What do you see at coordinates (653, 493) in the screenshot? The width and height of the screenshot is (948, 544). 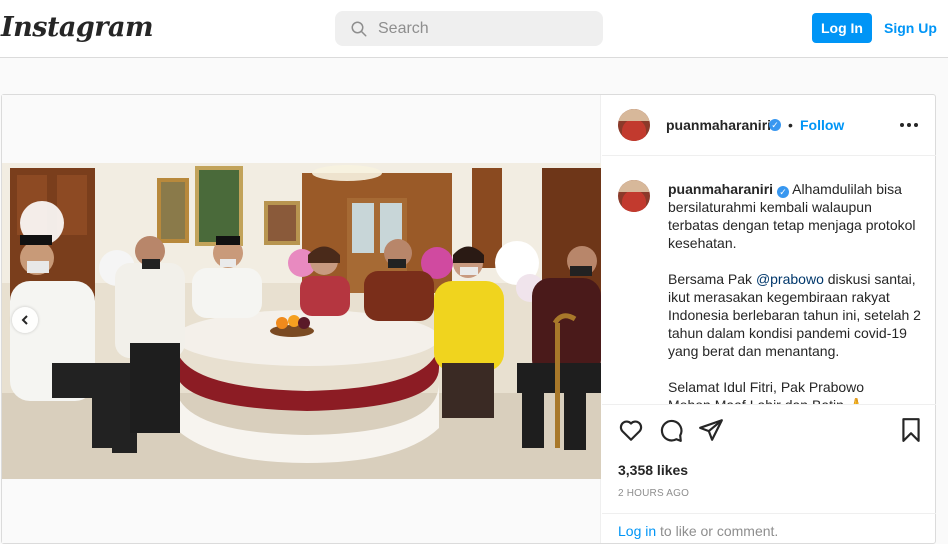 I see `post-timestamp: 2 HOURS AGO` at bounding box center [653, 493].